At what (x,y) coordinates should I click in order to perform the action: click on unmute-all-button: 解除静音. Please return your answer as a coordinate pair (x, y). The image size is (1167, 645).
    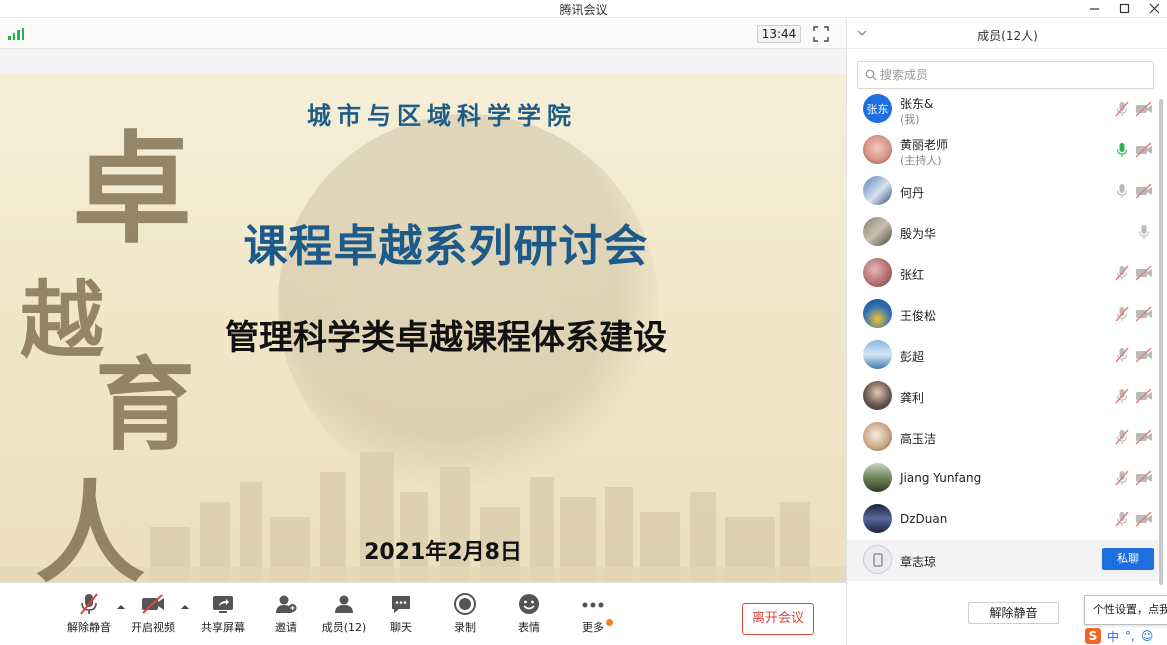
    Looking at the image, I should click on (1013, 613).